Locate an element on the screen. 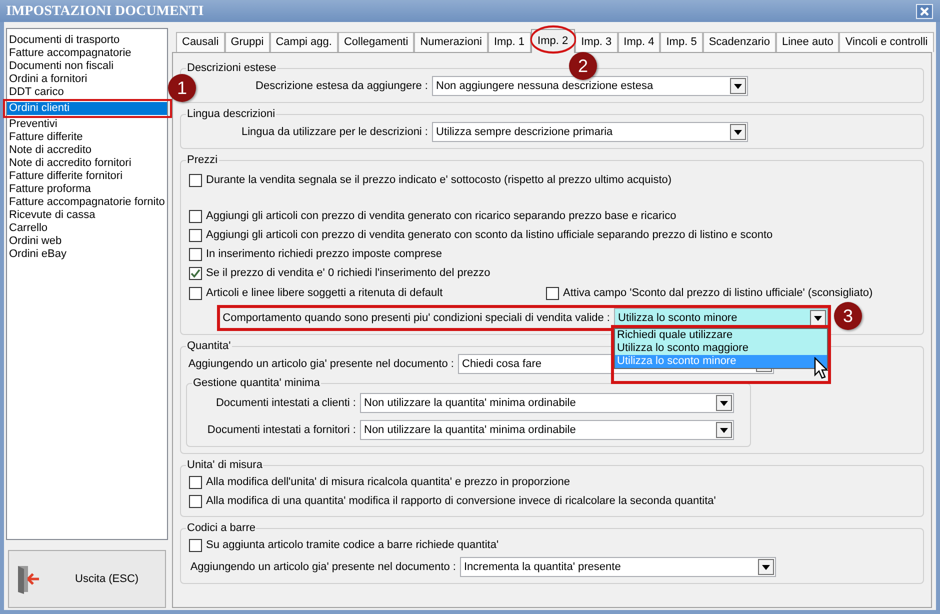  checkbox-label: Aggiungi gli articoli con prezzo di vendita generato con sconto da listino ufficiale separando prezzo di listino e sconto is located at coordinates (489, 235).